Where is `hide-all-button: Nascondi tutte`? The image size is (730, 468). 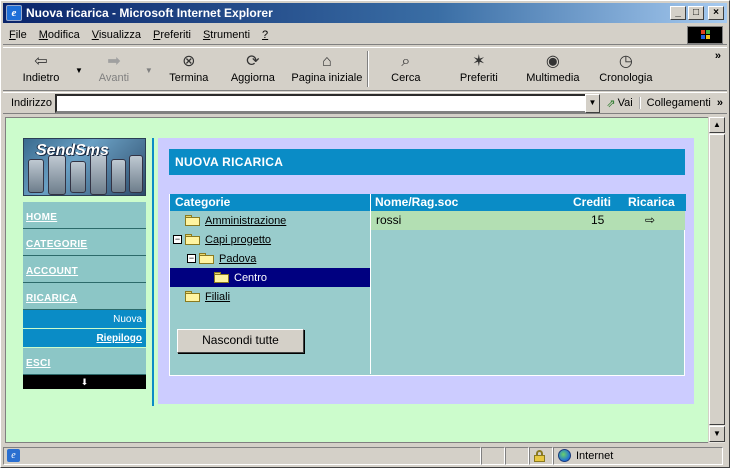 hide-all-button: Nascondi tutte is located at coordinates (240, 341).